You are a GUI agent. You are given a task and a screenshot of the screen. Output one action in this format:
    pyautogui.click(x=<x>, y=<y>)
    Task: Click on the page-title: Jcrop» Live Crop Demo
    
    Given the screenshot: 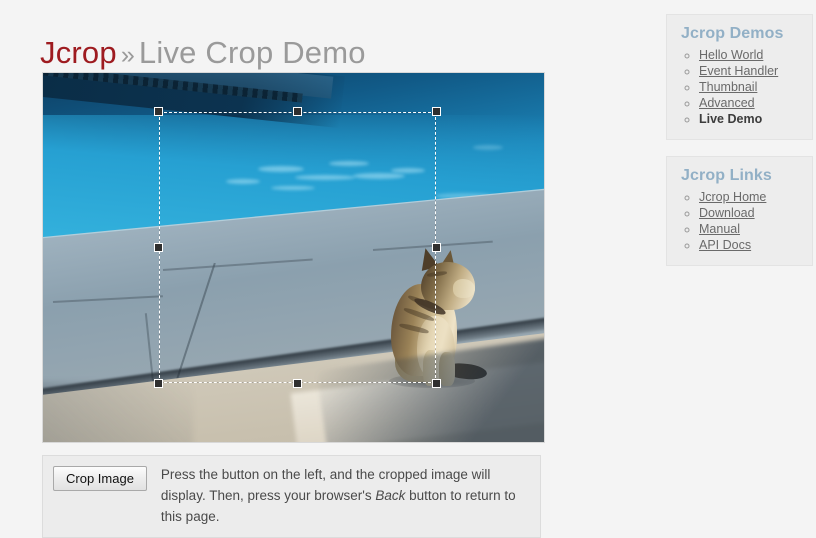 What is the action you would take?
    pyautogui.click(x=203, y=53)
    